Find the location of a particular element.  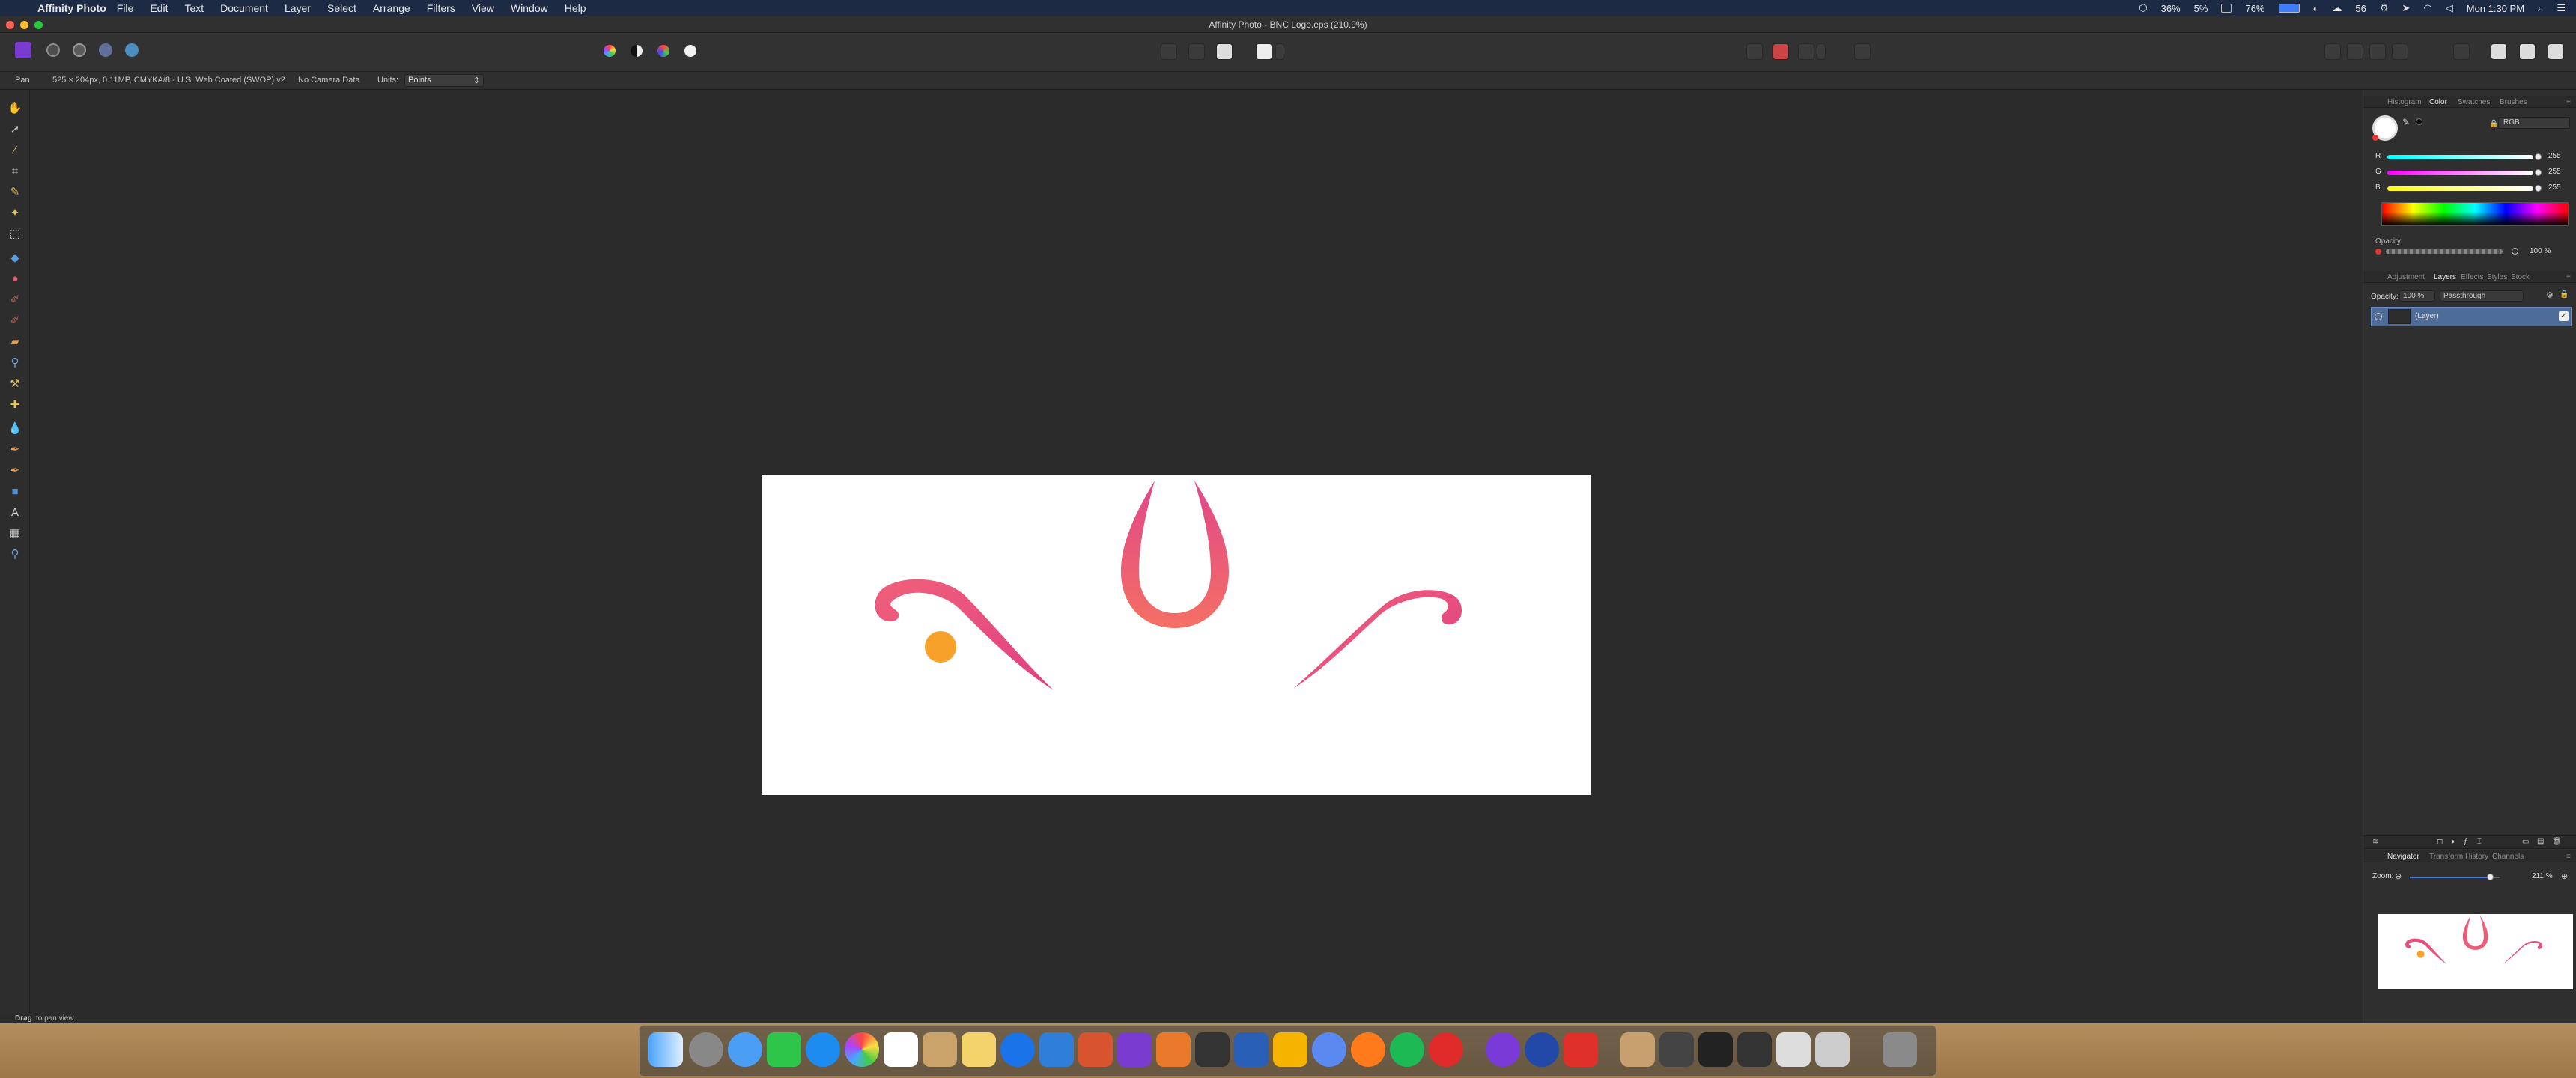

opacity-slider-knob is located at coordinates (2515, 251).